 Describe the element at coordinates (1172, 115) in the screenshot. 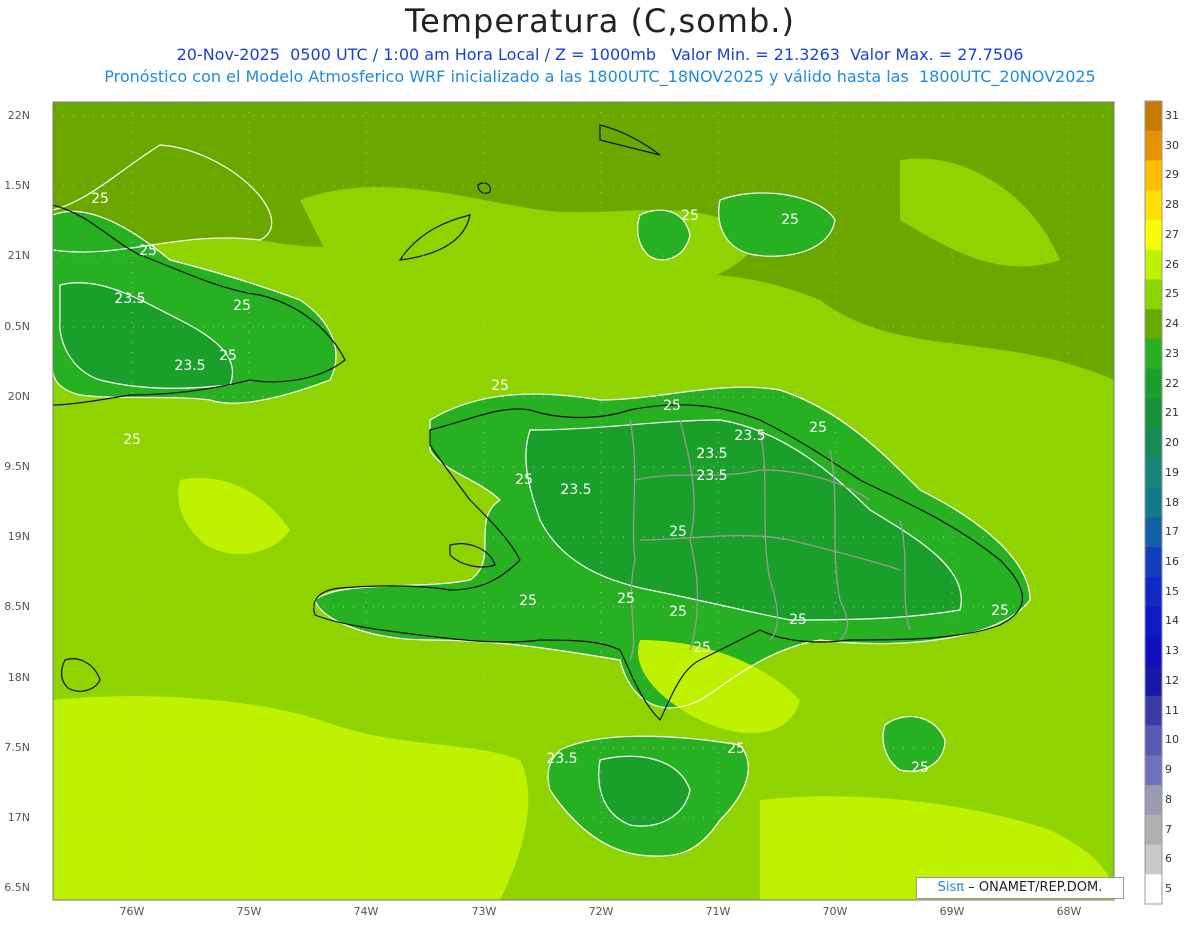

I see `colorbar-value: 31` at that location.